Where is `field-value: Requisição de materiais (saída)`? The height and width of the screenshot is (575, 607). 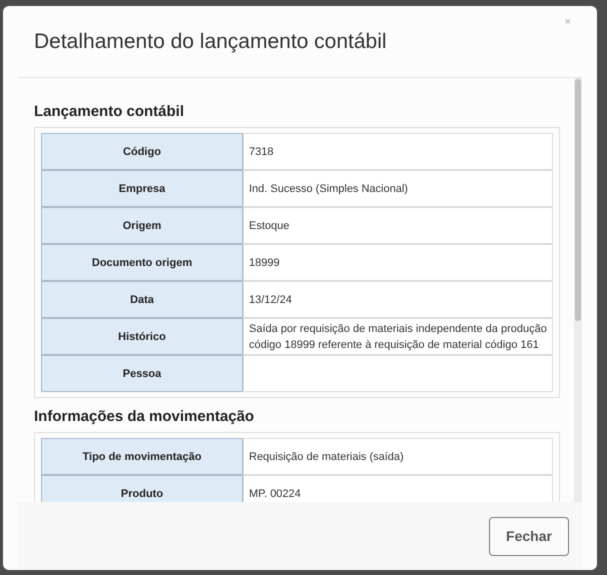
field-value: Requisição de materiais (saída) is located at coordinates (398, 456).